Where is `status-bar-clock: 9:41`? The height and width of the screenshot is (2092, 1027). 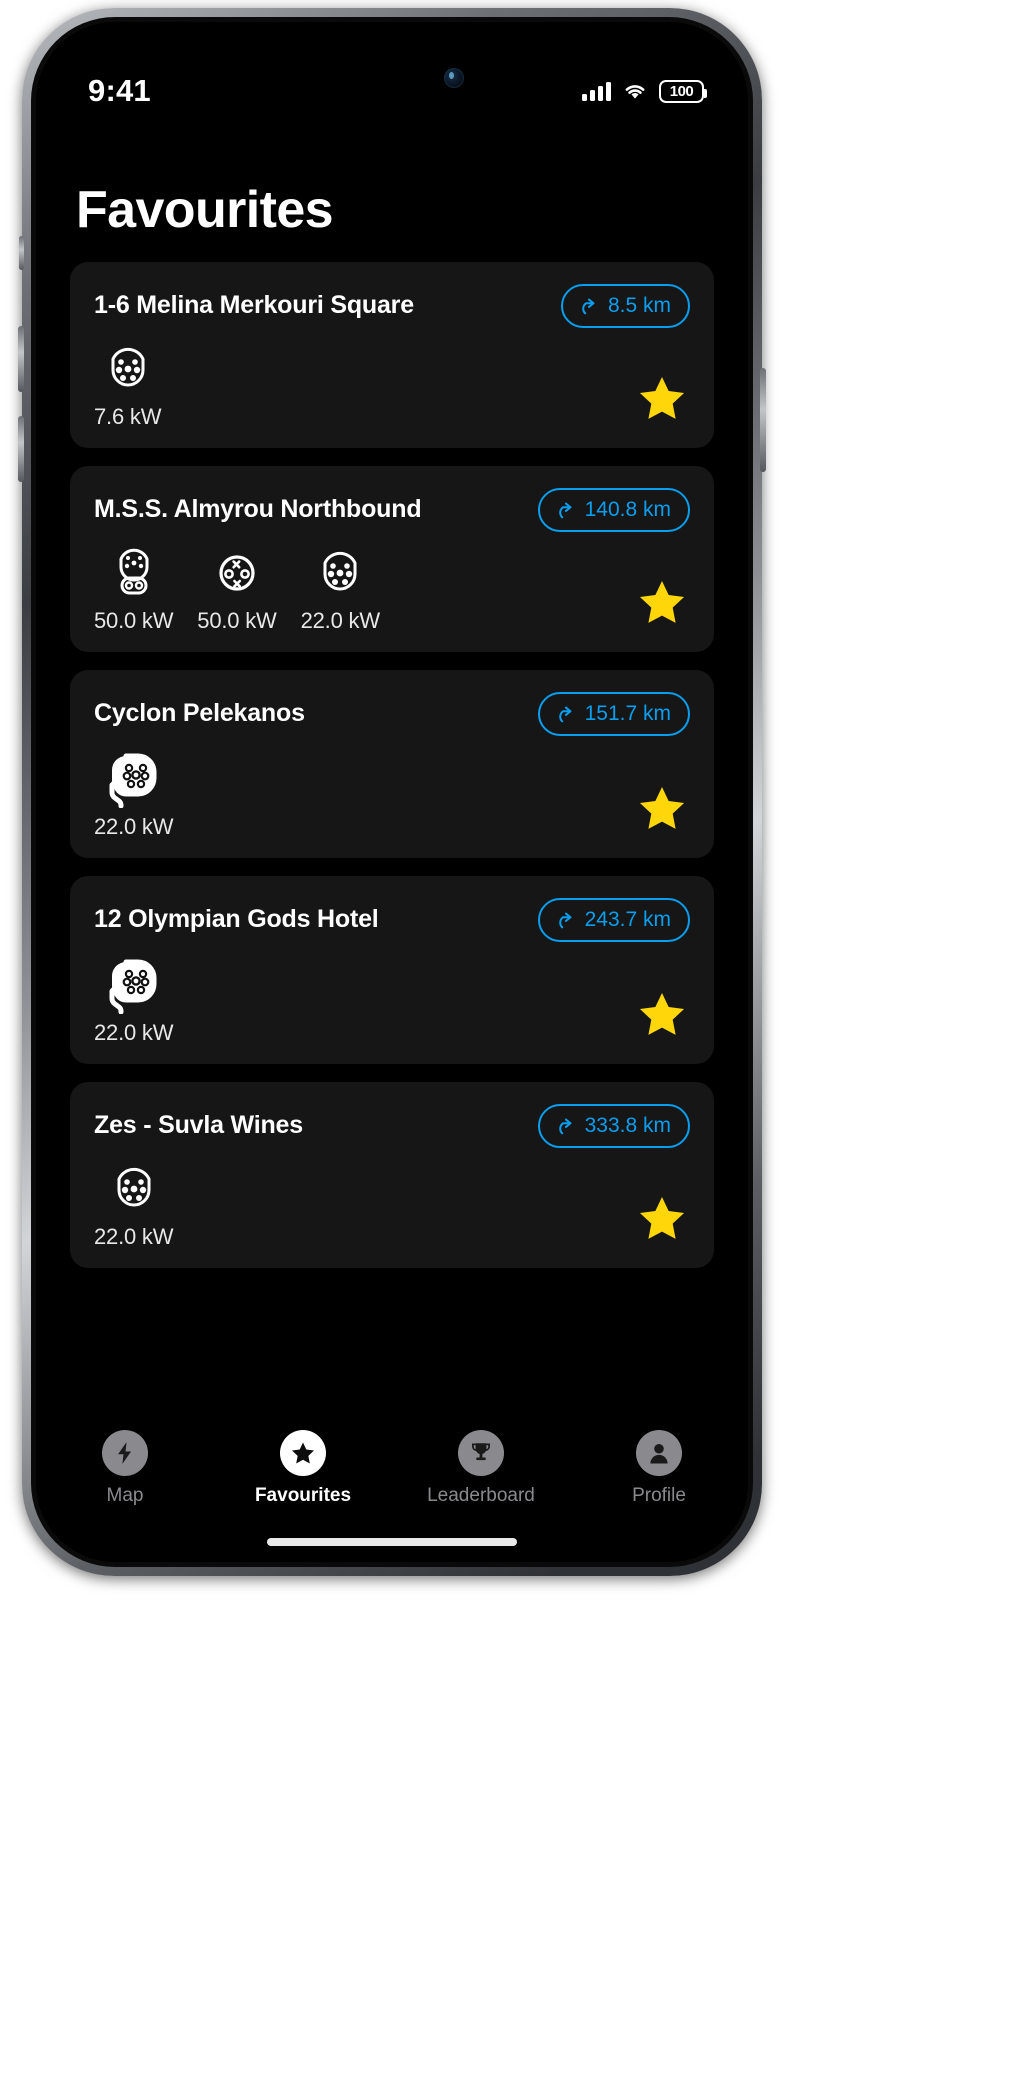
status-bar-clock: 9:41 is located at coordinates (119, 90).